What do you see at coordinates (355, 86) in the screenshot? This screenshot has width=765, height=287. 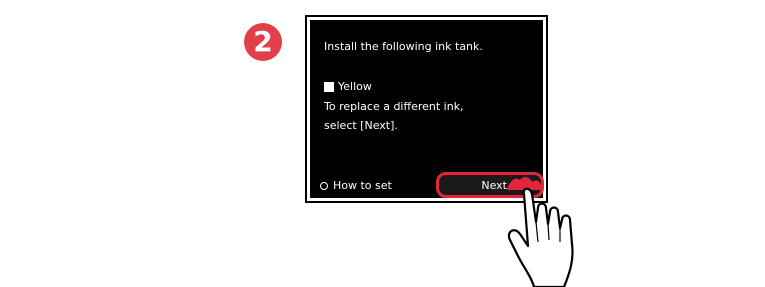 I see `ink-name: Yellow` at bounding box center [355, 86].